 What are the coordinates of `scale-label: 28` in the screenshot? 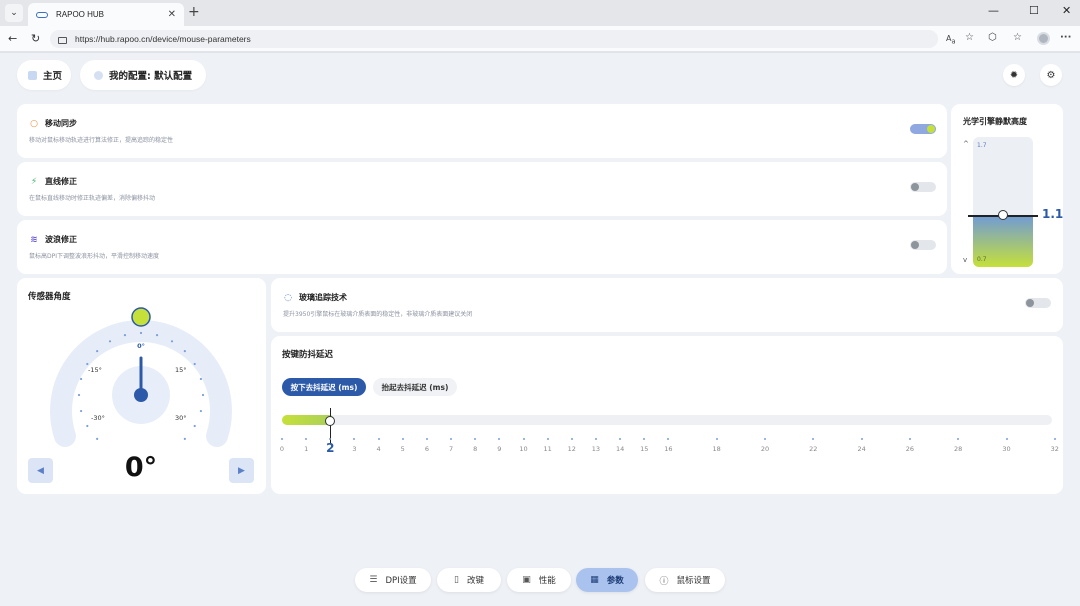 It's located at (958, 449).